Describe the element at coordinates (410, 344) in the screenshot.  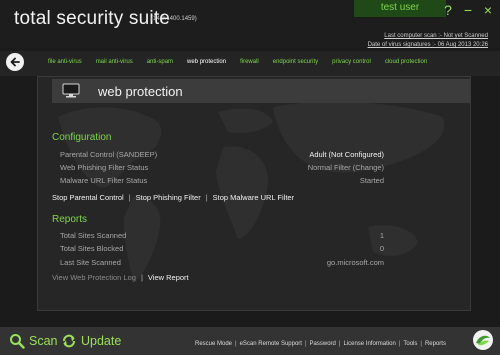
I see `tools-link: Tools` at that location.